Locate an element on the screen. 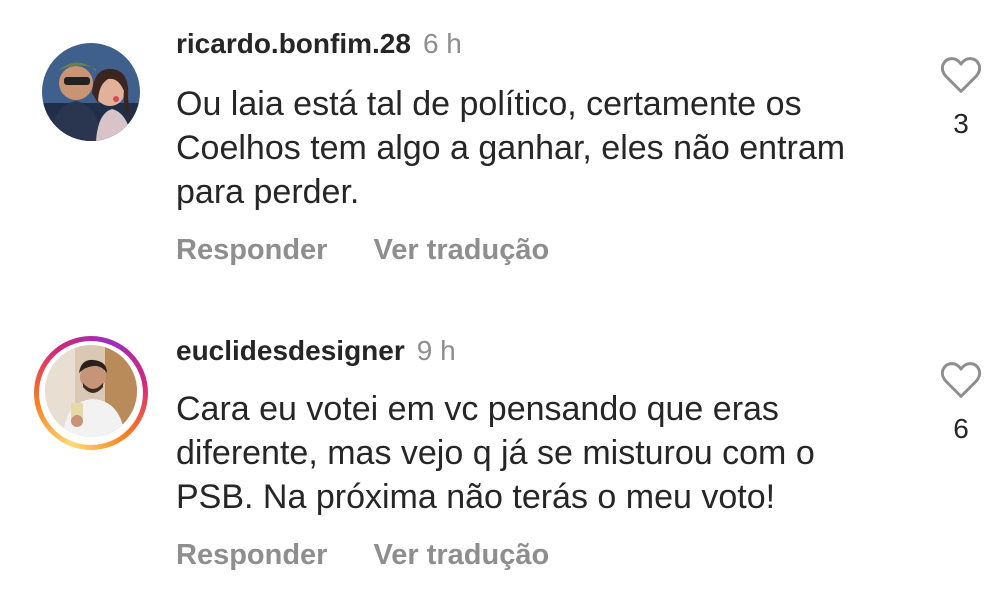 Image resolution: width=1000 pixels, height=600 pixels. like-control: 6 is located at coordinates (961, 403).